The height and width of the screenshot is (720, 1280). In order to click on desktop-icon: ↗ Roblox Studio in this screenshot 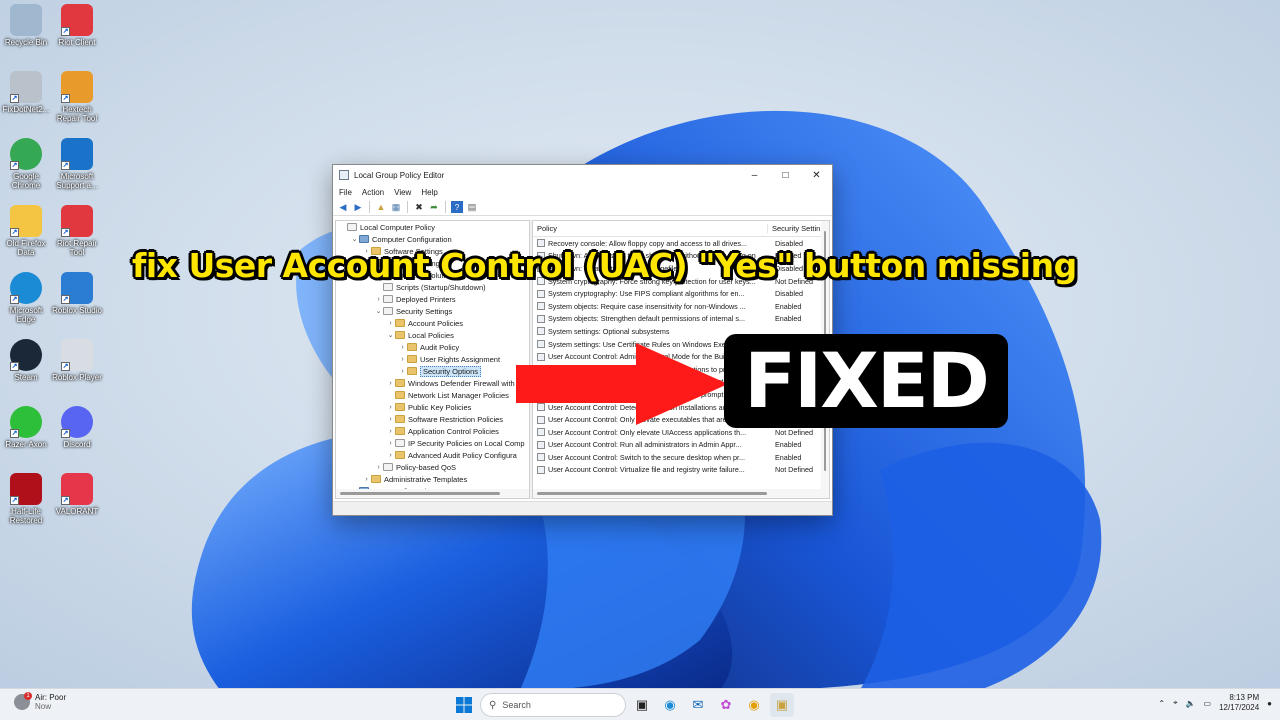, I will do `click(77, 293)`.